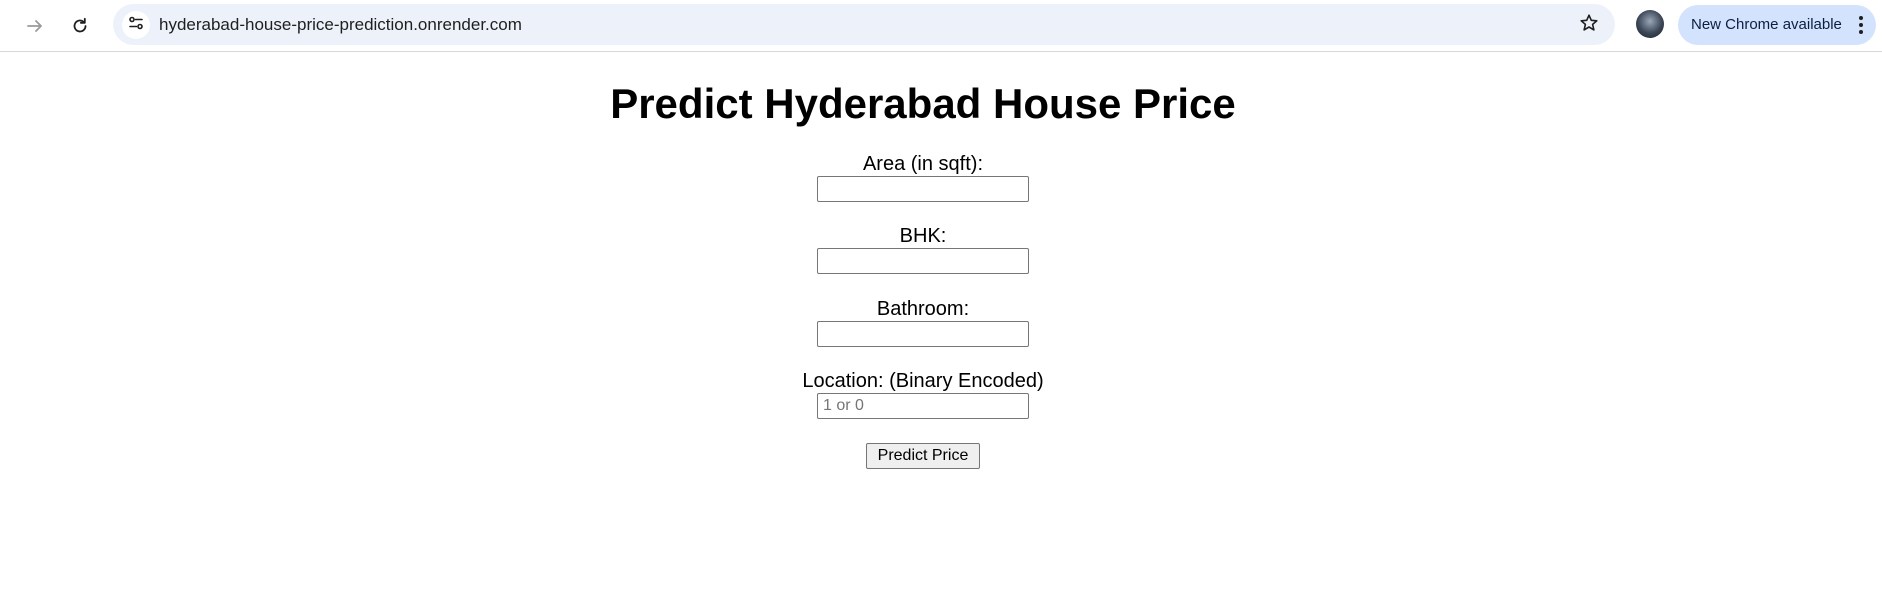 The width and height of the screenshot is (1882, 600). Describe the element at coordinates (923, 236) in the screenshot. I see `bhk-label: BHK:` at that location.